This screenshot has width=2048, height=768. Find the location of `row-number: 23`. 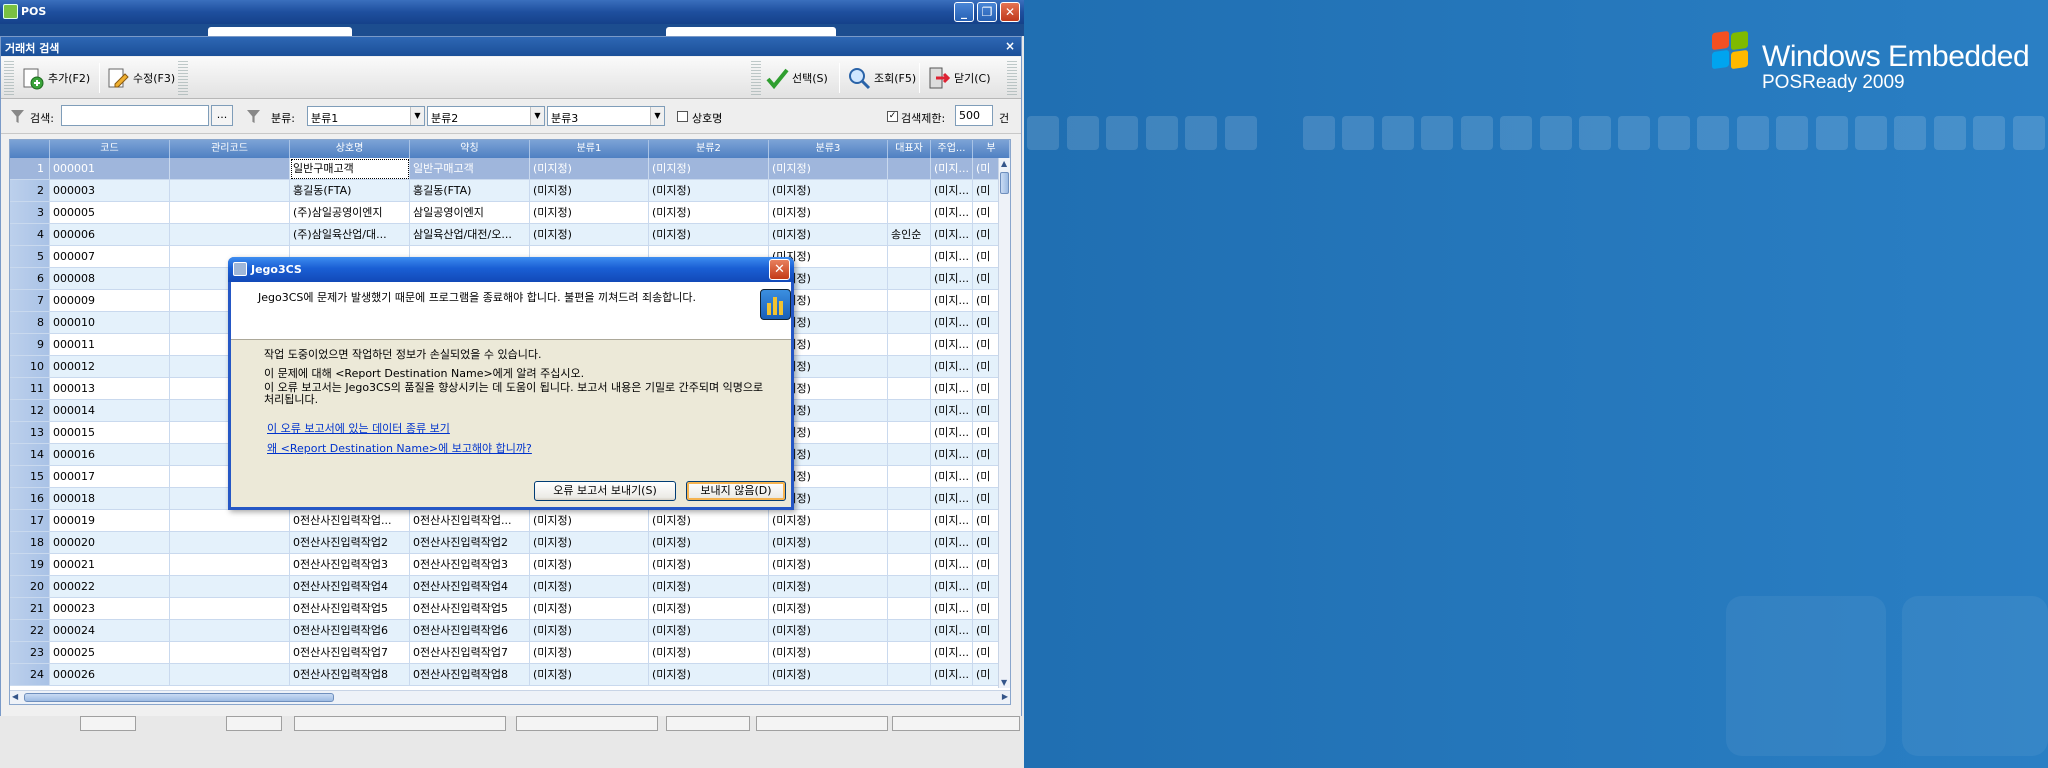

row-number: 23 is located at coordinates (30, 653).